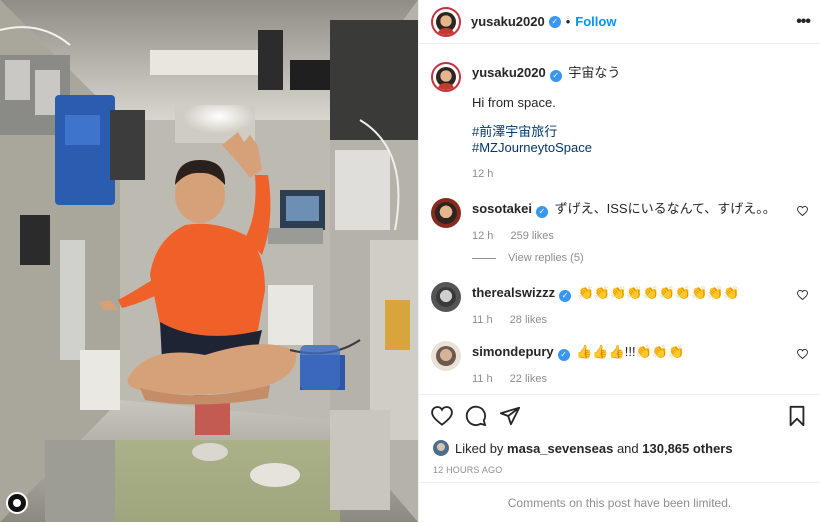 This screenshot has height=523, width=820. Describe the element at coordinates (482, 174) in the screenshot. I see `caption-time: 12 h` at that location.